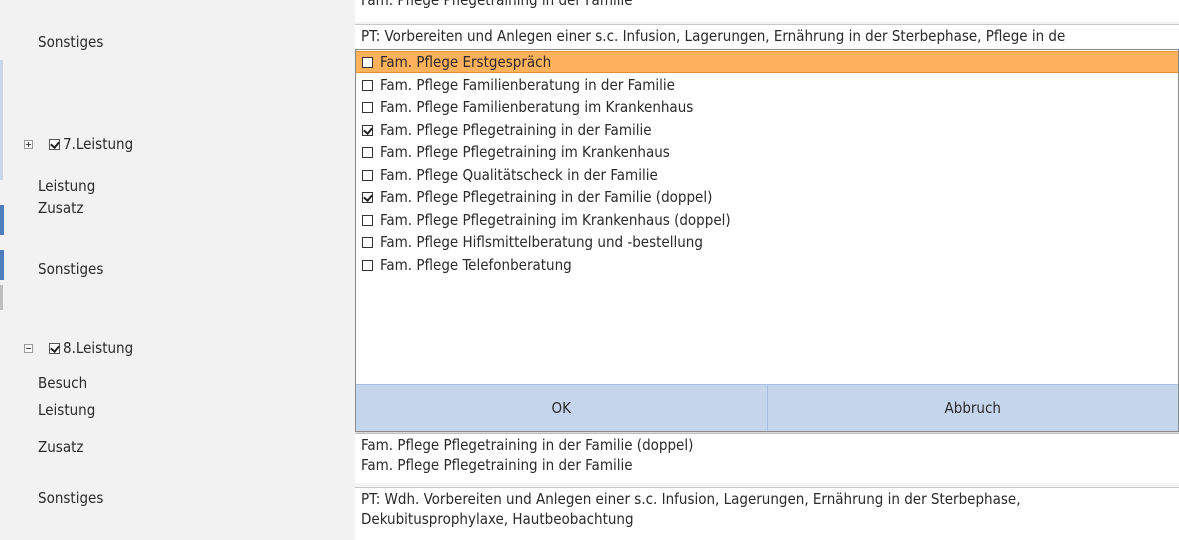  What do you see at coordinates (71, 42) in the screenshot?
I see `sonstiges-label: Sonstiges` at bounding box center [71, 42].